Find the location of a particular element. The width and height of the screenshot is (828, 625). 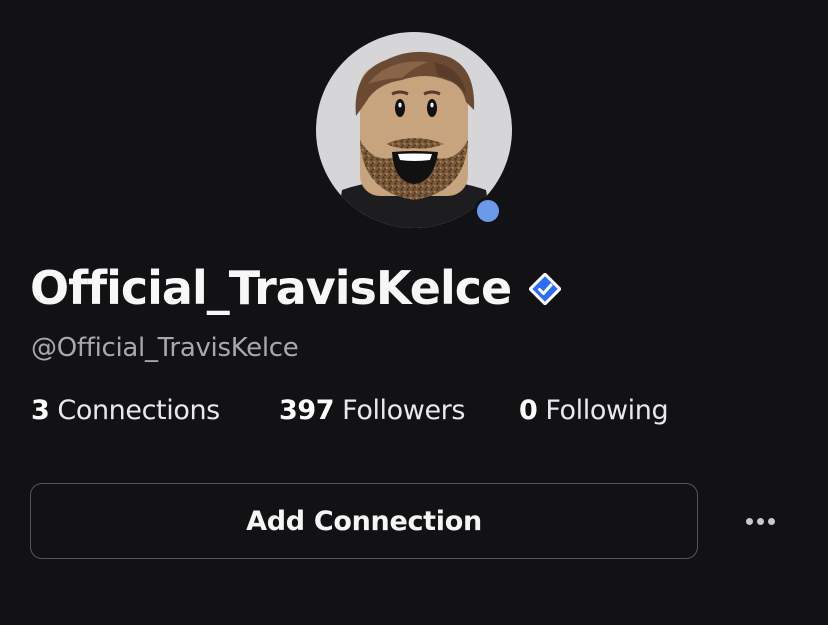

followers-stat: 397 Followers is located at coordinates (399, 410).